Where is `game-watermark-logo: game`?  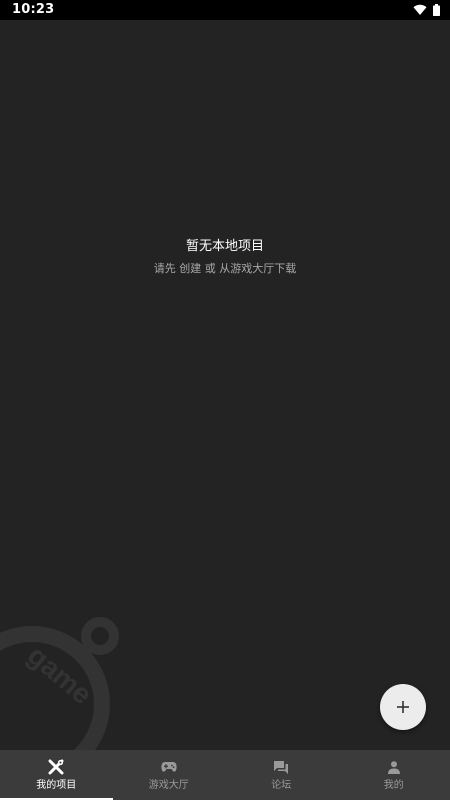
game-watermark-logo: game is located at coordinates (59, 694).